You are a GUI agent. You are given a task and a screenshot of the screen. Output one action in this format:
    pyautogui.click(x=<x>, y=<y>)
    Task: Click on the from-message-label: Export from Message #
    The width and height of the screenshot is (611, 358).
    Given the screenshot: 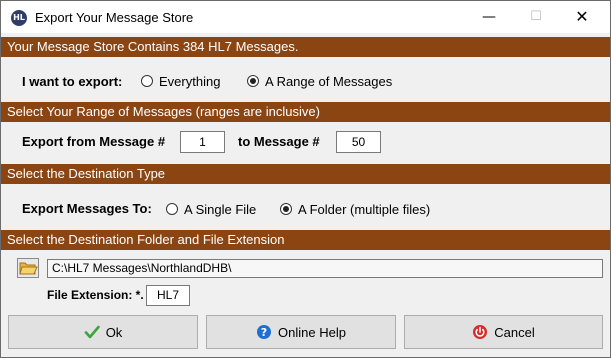 What is the action you would take?
    pyautogui.click(x=94, y=141)
    